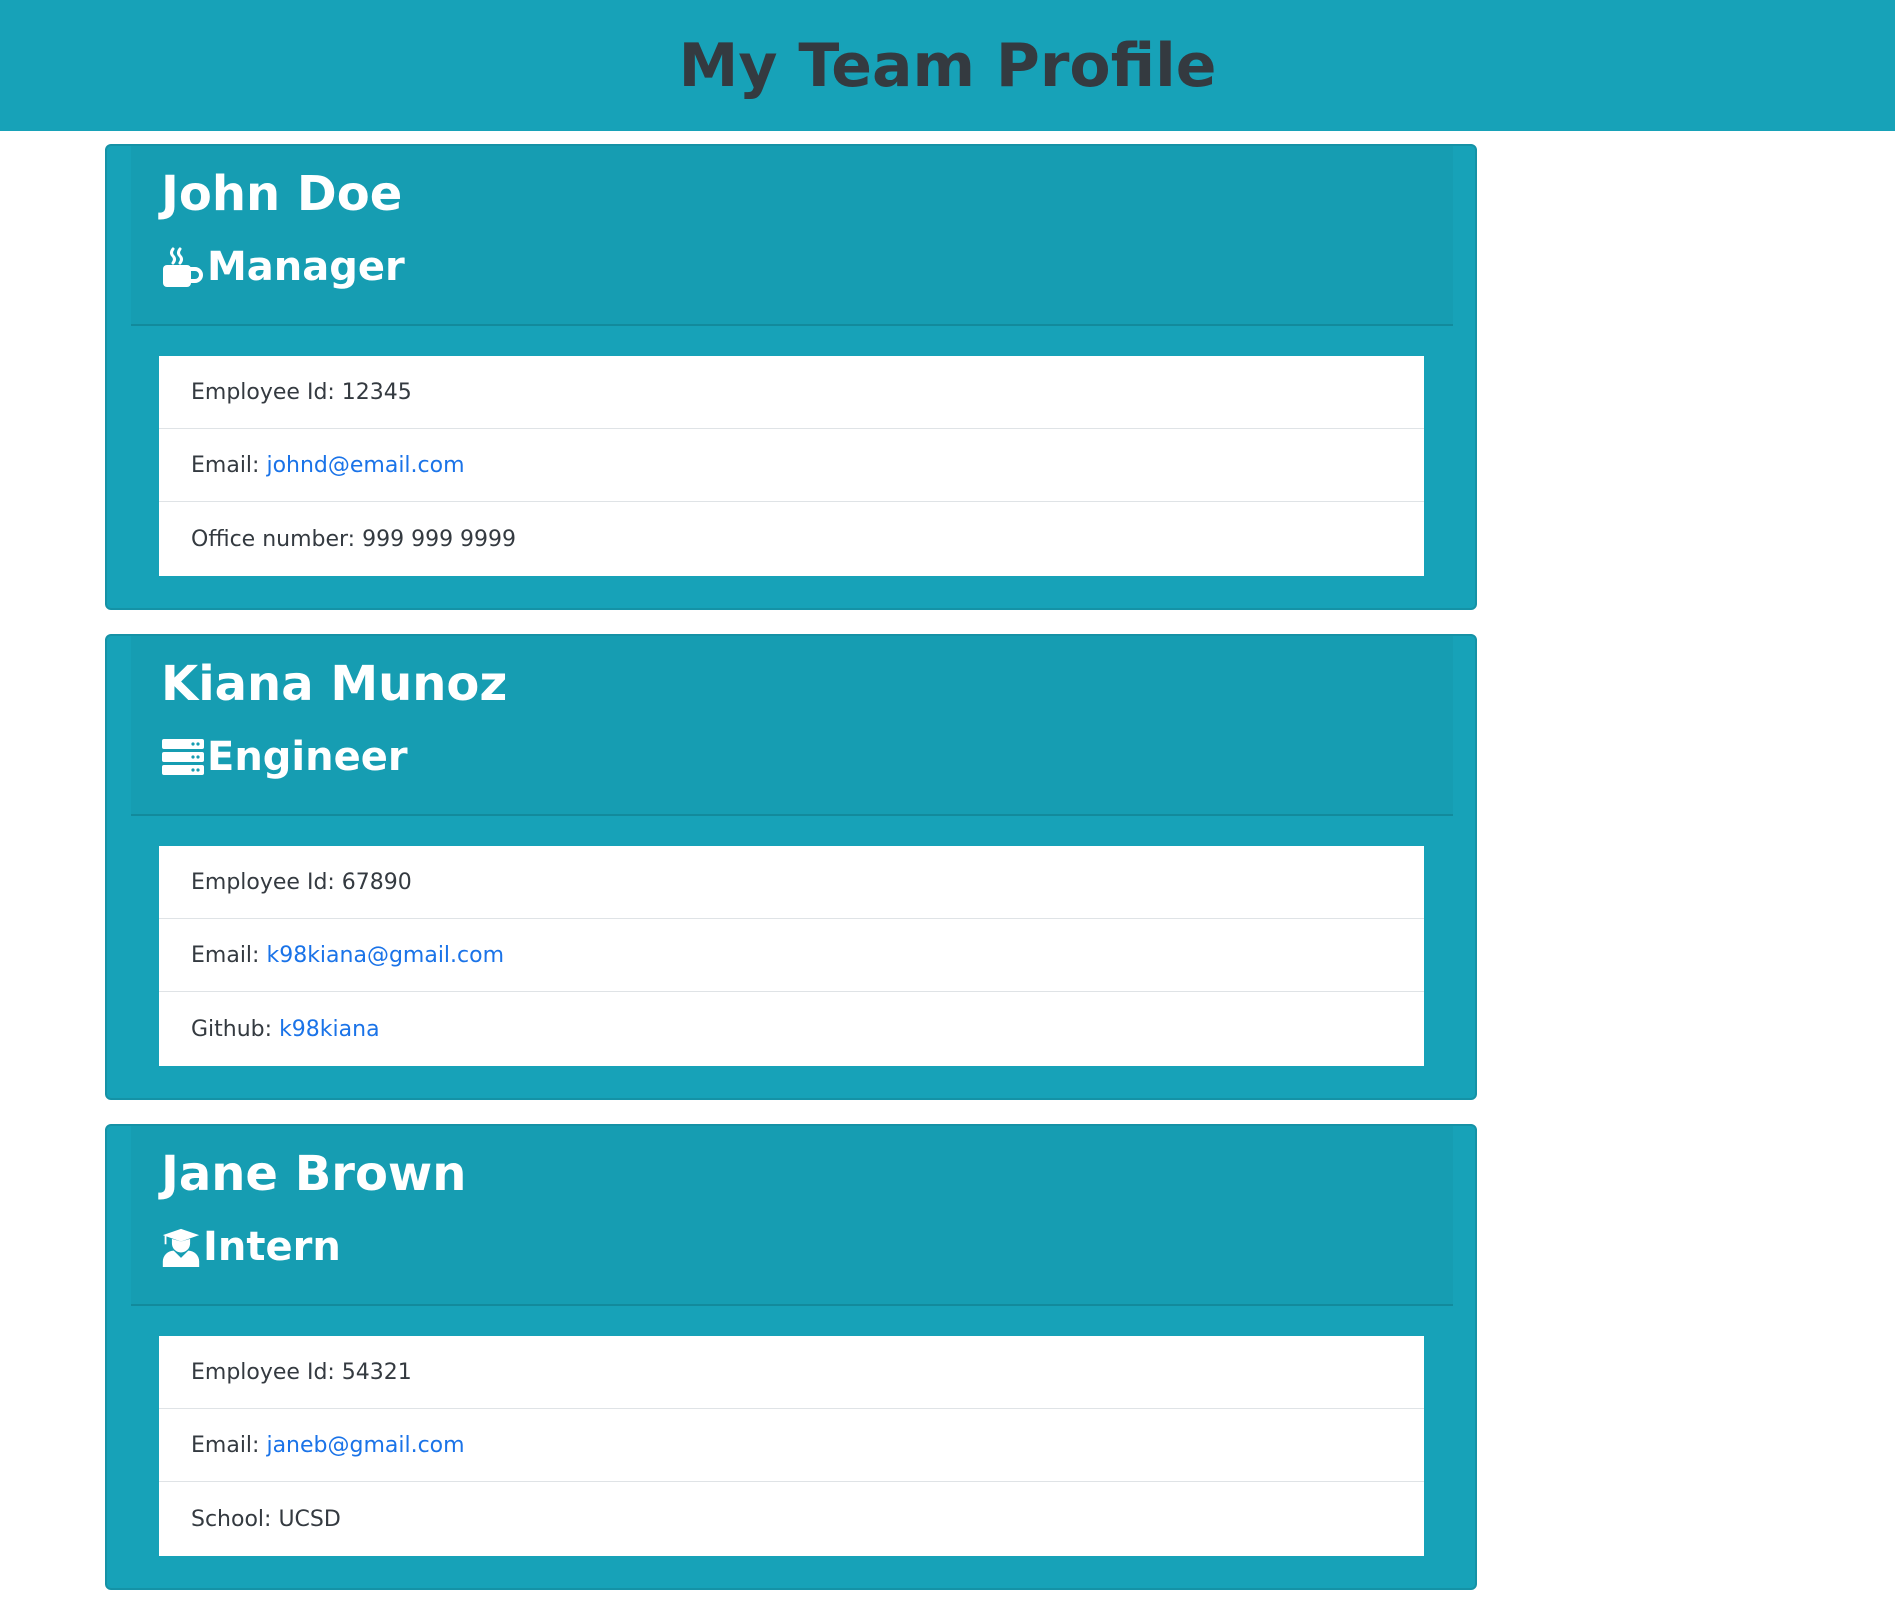  I want to click on employee-id: Employee Id: 12345, so click(301, 392).